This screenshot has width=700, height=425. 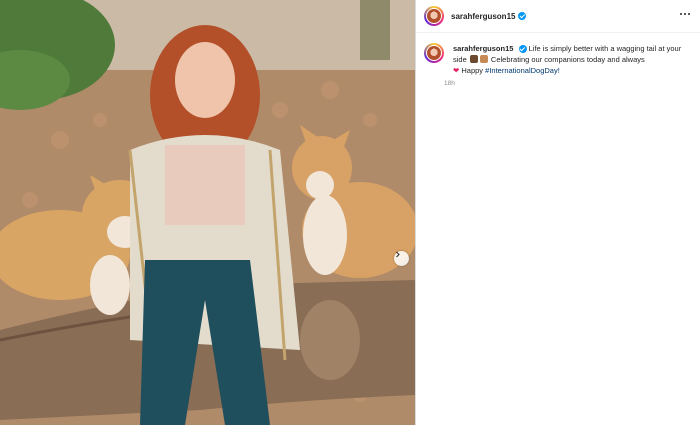 What do you see at coordinates (522, 70) in the screenshot?
I see `hashtag-link: #InternationalDogDay!` at bounding box center [522, 70].